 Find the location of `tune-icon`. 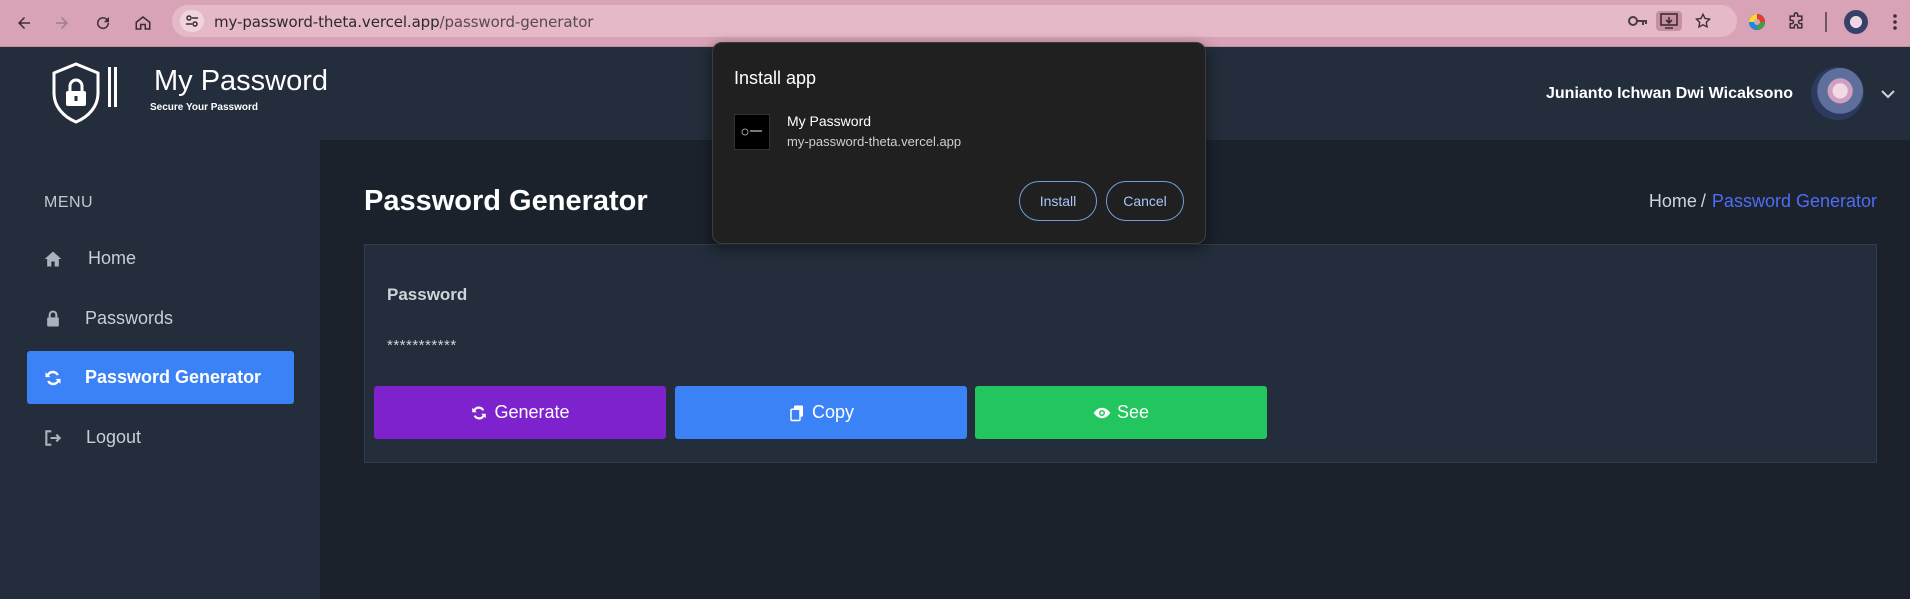

tune-icon is located at coordinates (192, 21).